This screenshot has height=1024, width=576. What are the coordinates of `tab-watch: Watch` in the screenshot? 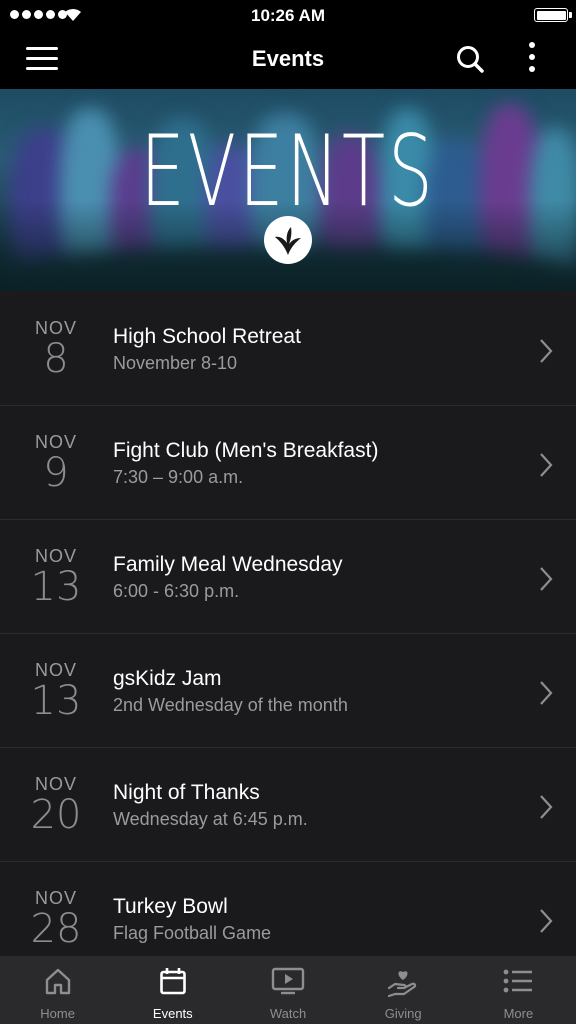 It's located at (287, 990).